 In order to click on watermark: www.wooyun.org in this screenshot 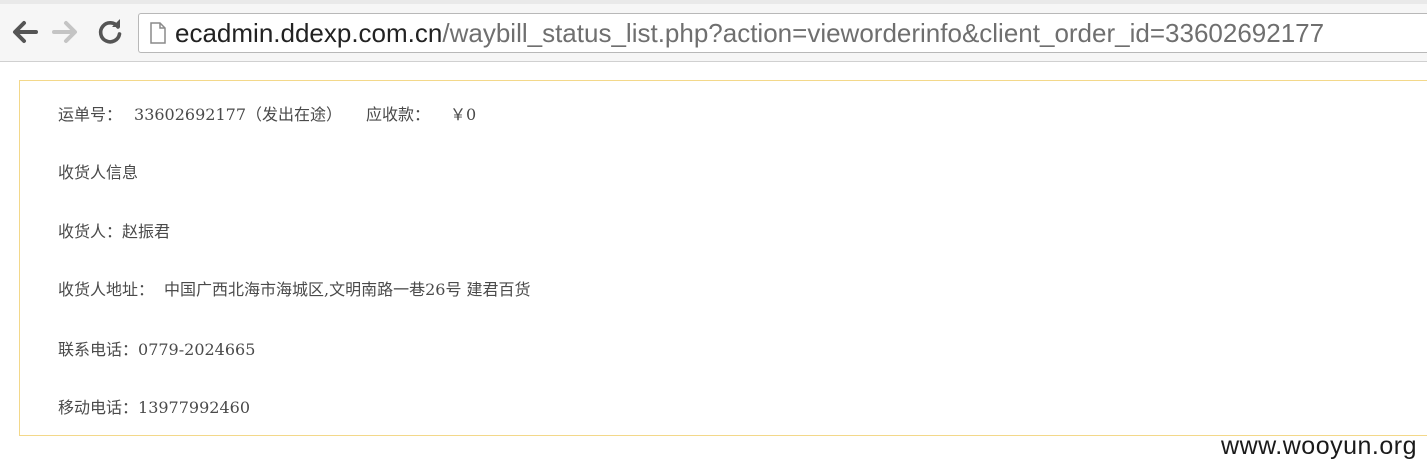, I will do `click(1319, 446)`.